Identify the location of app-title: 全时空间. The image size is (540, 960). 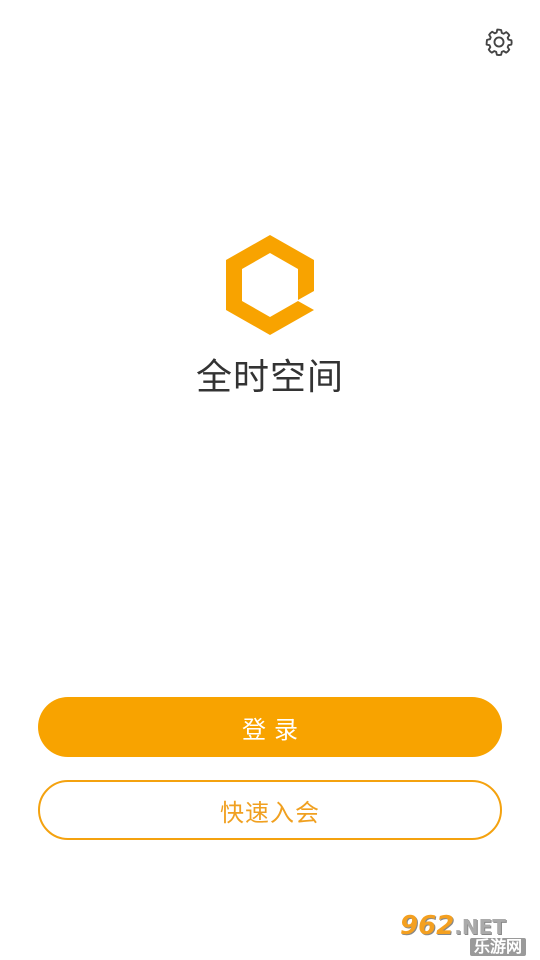
(269, 377).